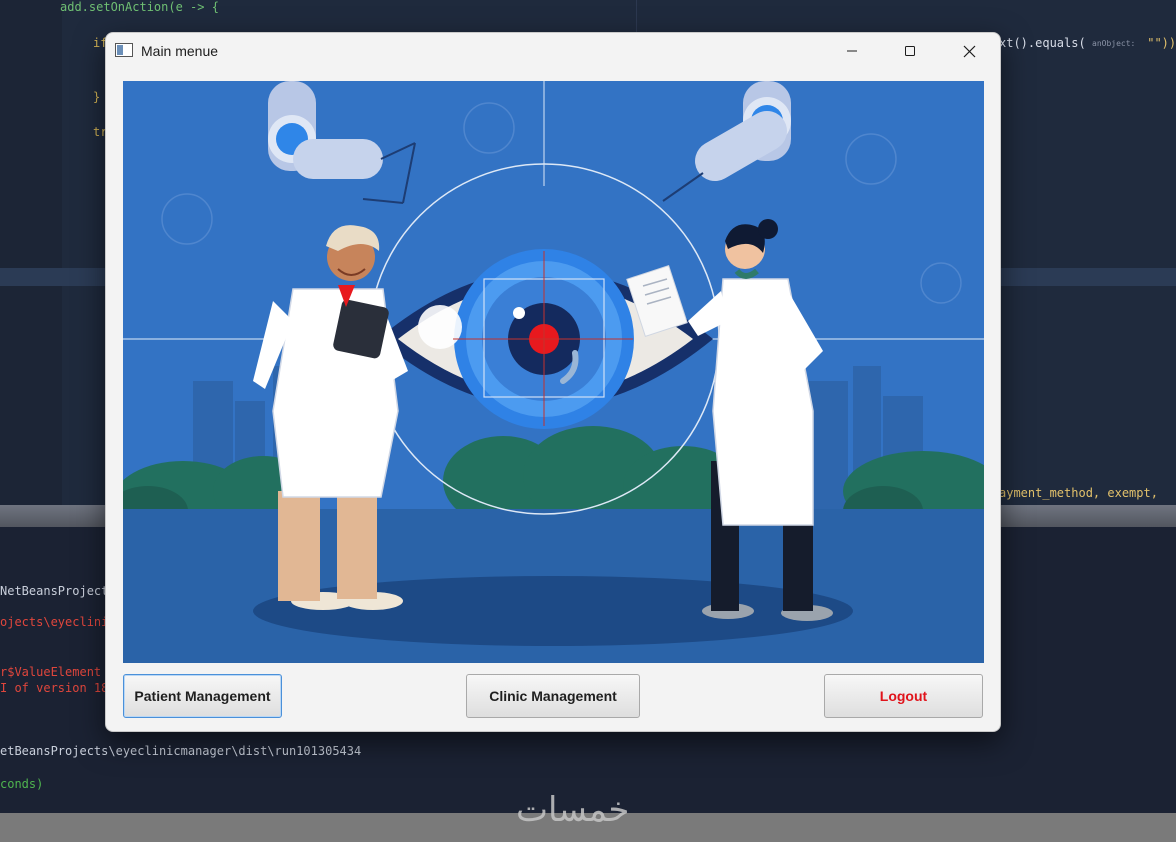 This screenshot has width=1176, height=842. What do you see at coordinates (22, 784) in the screenshot?
I see `console-line: conds)` at bounding box center [22, 784].